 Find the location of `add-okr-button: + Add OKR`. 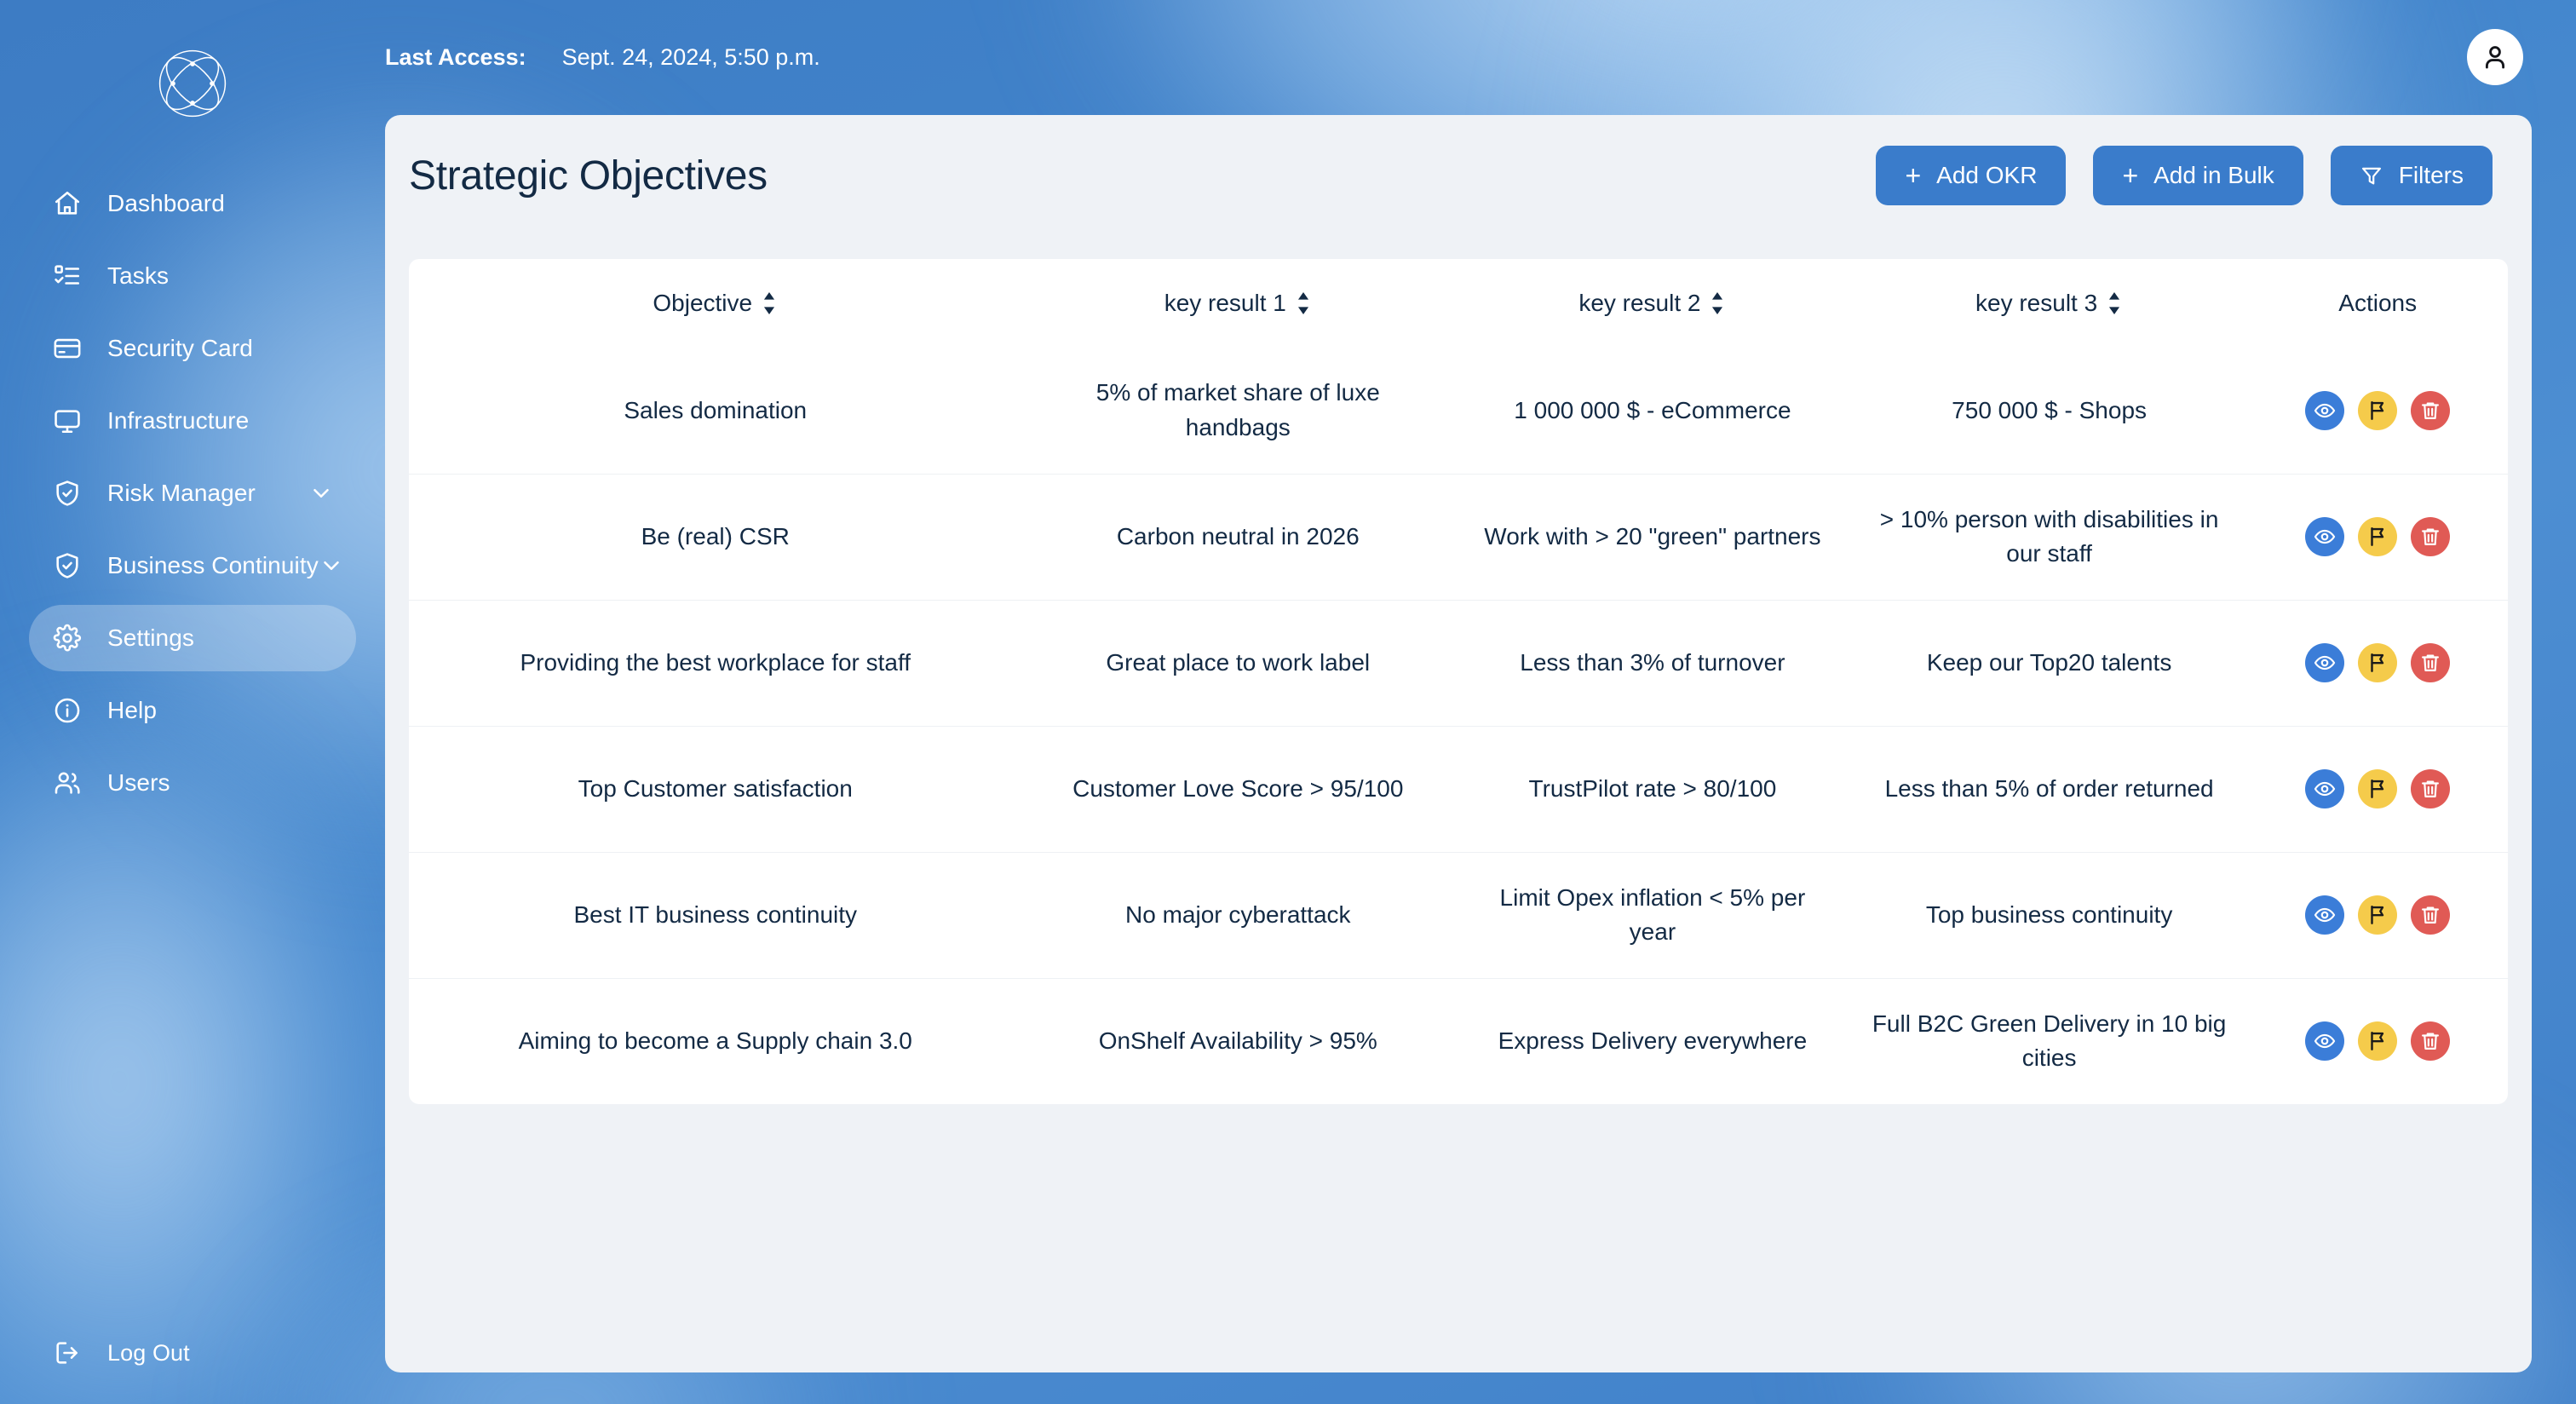

add-okr-button: + Add OKR is located at coordinates (1972, 175).